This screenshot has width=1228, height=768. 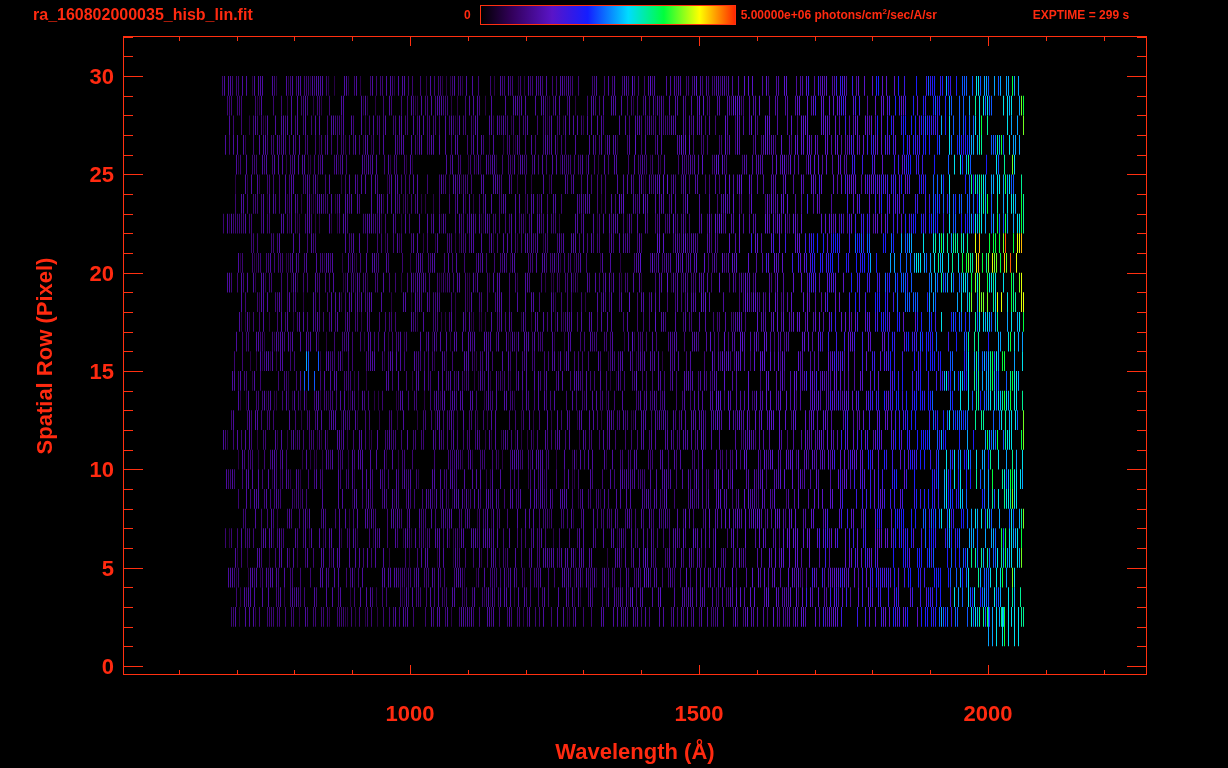 What do you see at coordinates (101, 175) in the screenshot?
I see `y-tick-label: 25` at bounding box center [101, 175].